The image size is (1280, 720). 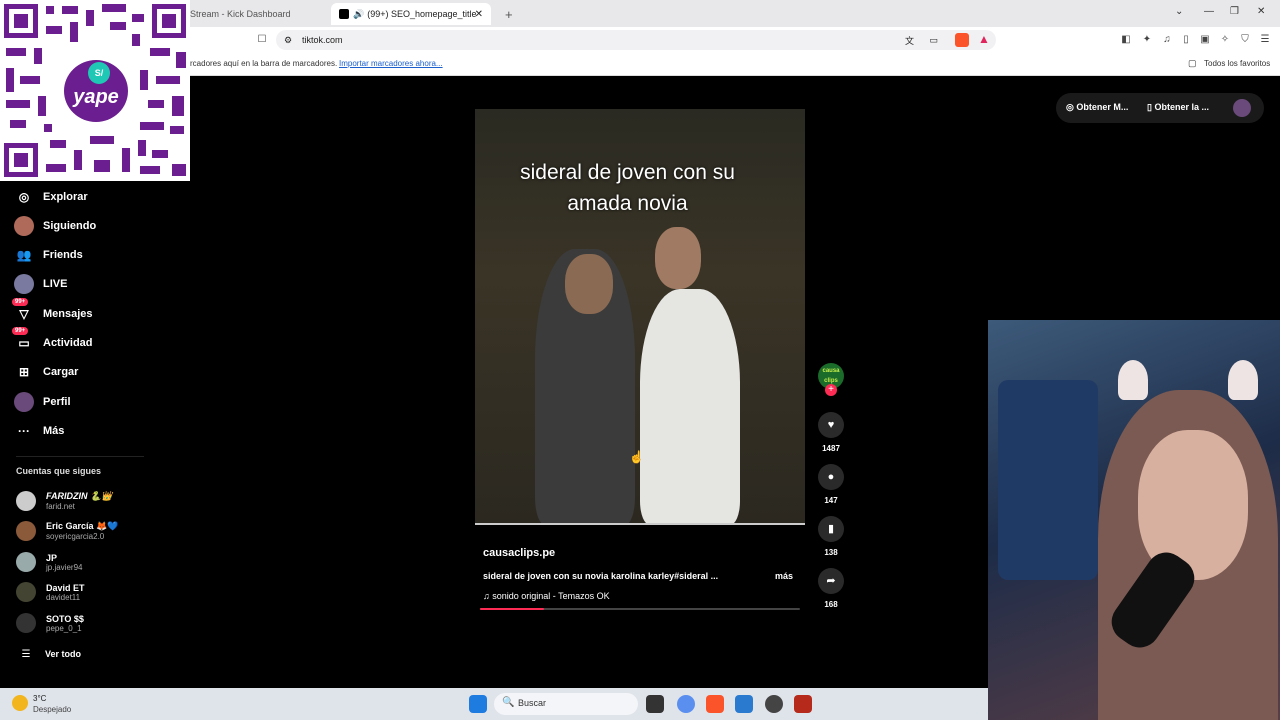 I want to click on yape-badge: S/, so click(x=99, y=73).